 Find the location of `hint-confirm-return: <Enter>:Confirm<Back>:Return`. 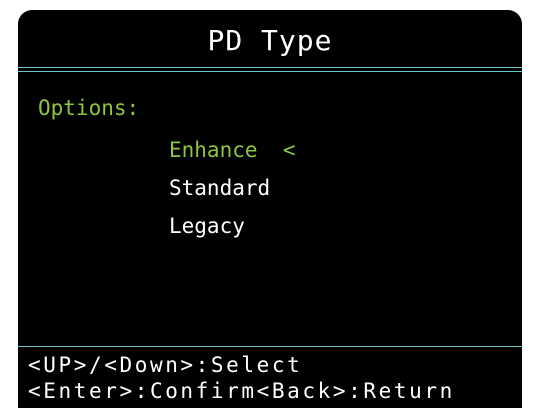

hint-confirm-return: <Enter>:Confirm<Back>:Return is located at coordinates (241, 391).